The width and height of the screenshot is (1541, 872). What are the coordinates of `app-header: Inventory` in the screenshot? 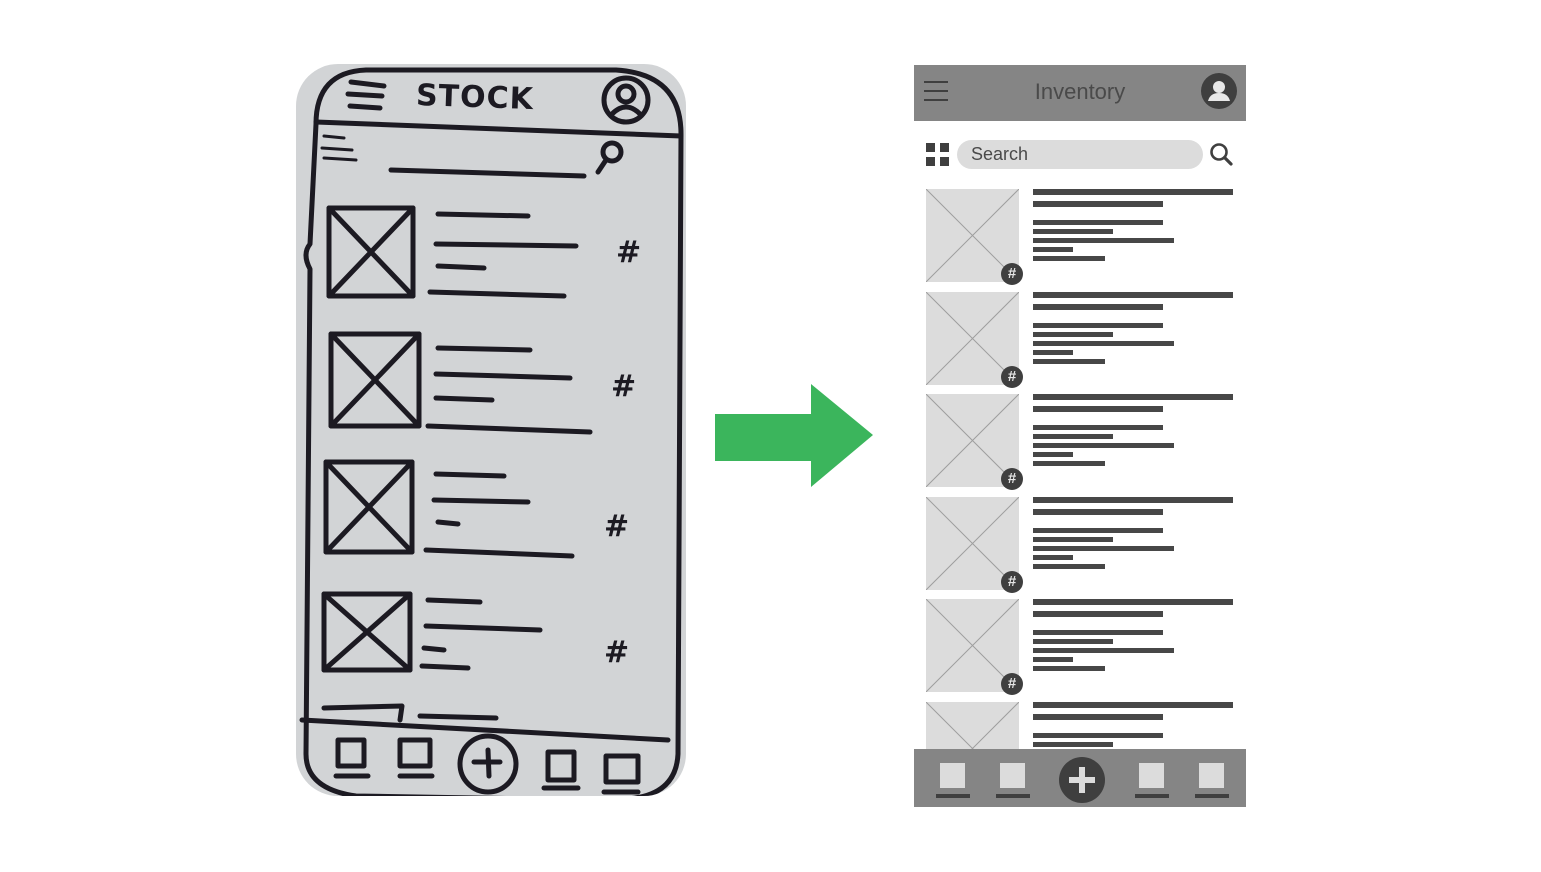 It's located at (1080, 93).